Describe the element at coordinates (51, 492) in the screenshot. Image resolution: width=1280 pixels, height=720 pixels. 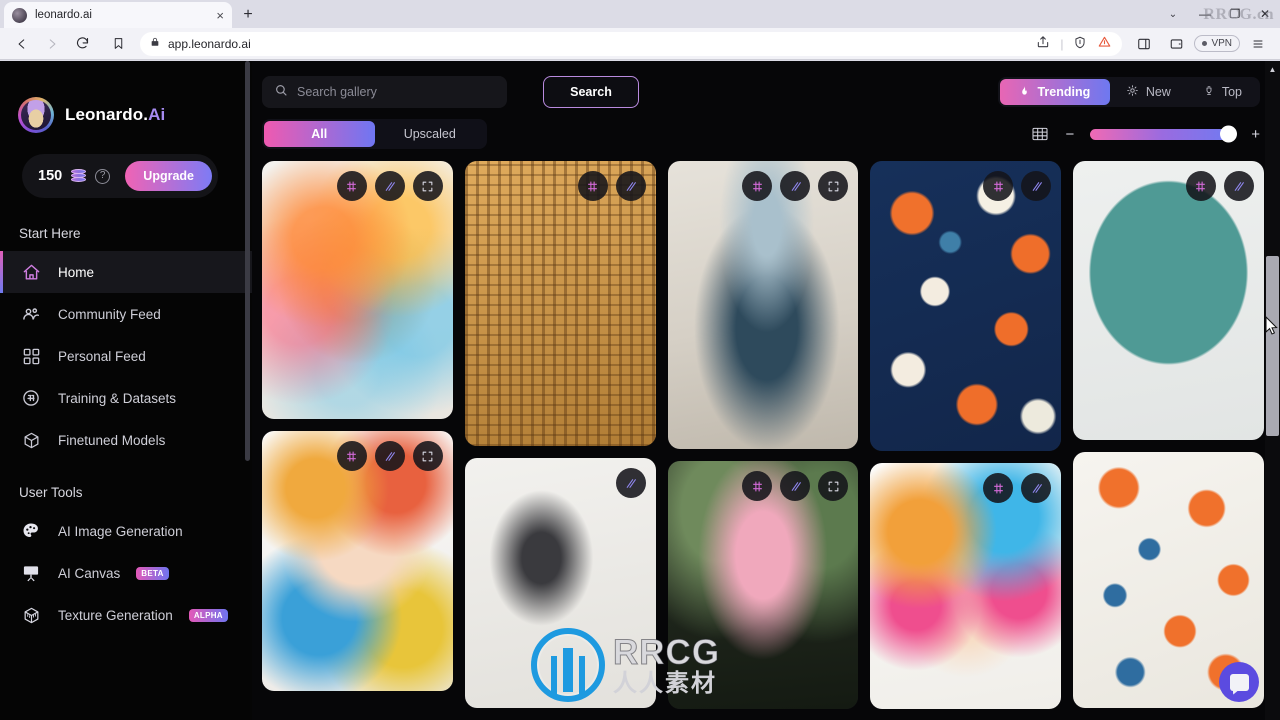
I see `sidebar-section-user-tools: User Tools` at that location.